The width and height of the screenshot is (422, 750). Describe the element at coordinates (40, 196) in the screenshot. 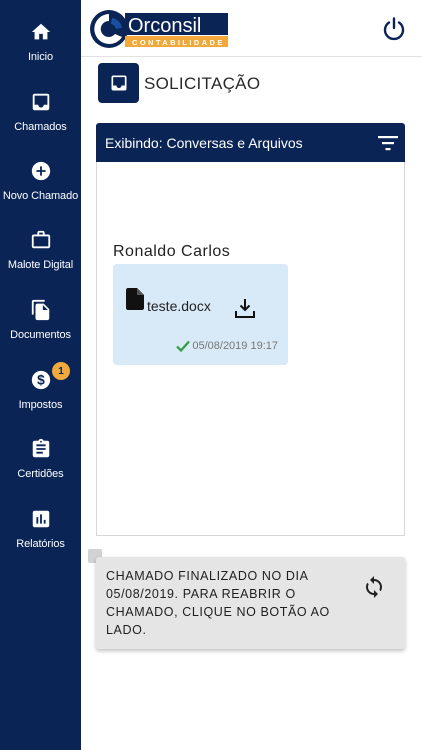

I see `sidebar-item-label: Novo Chamado` at that location.